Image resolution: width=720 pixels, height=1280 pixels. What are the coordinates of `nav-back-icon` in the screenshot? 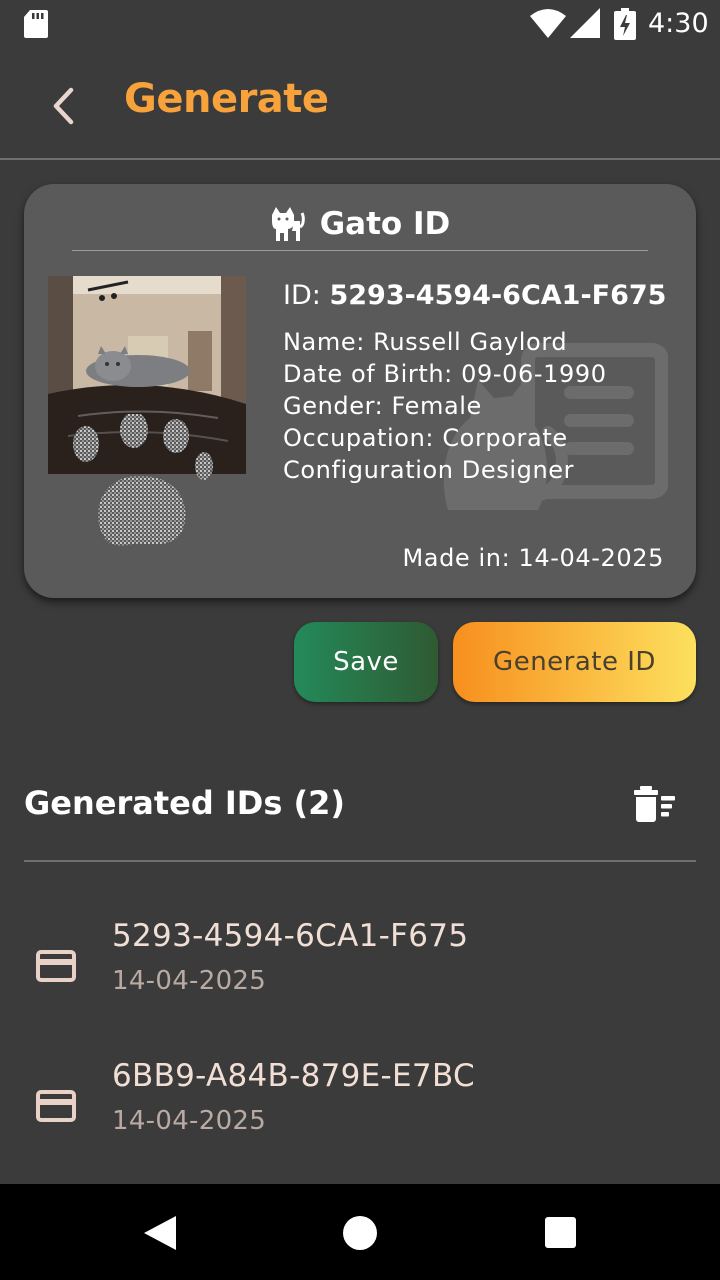 It's located at (160, 1233).